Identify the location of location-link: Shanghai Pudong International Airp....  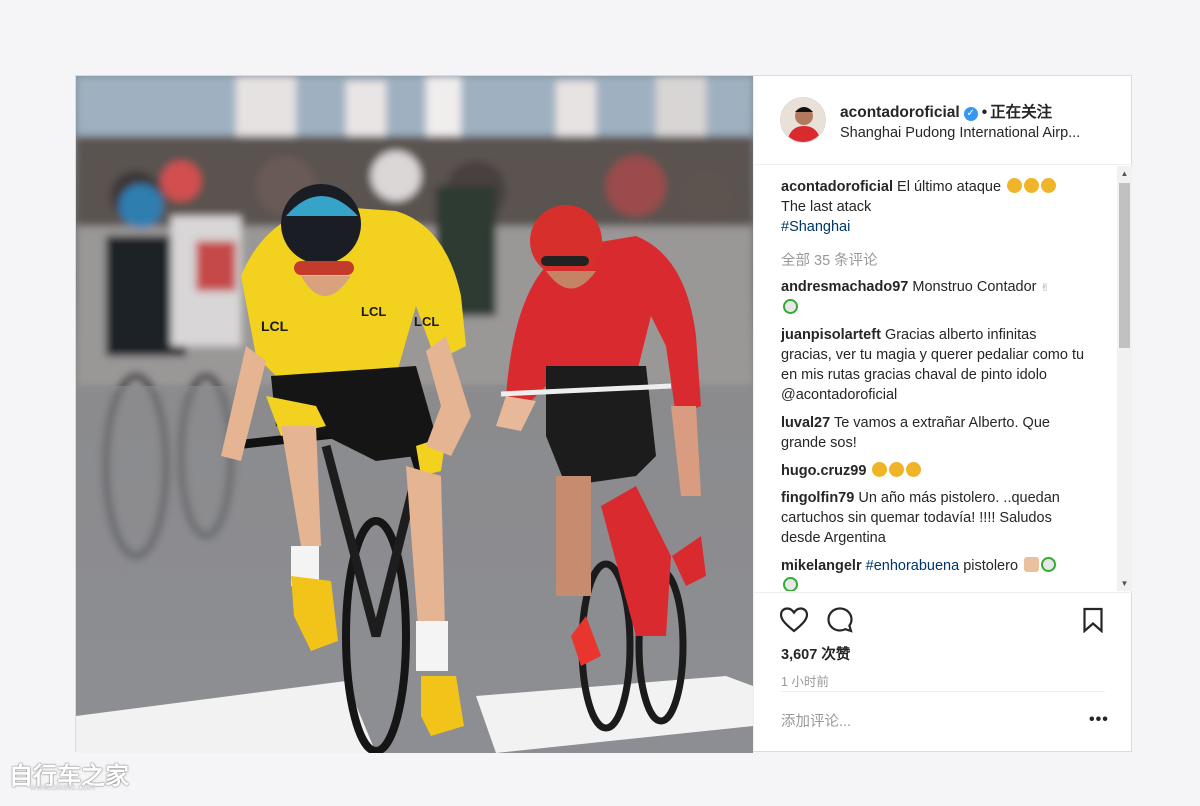
(960, 133).